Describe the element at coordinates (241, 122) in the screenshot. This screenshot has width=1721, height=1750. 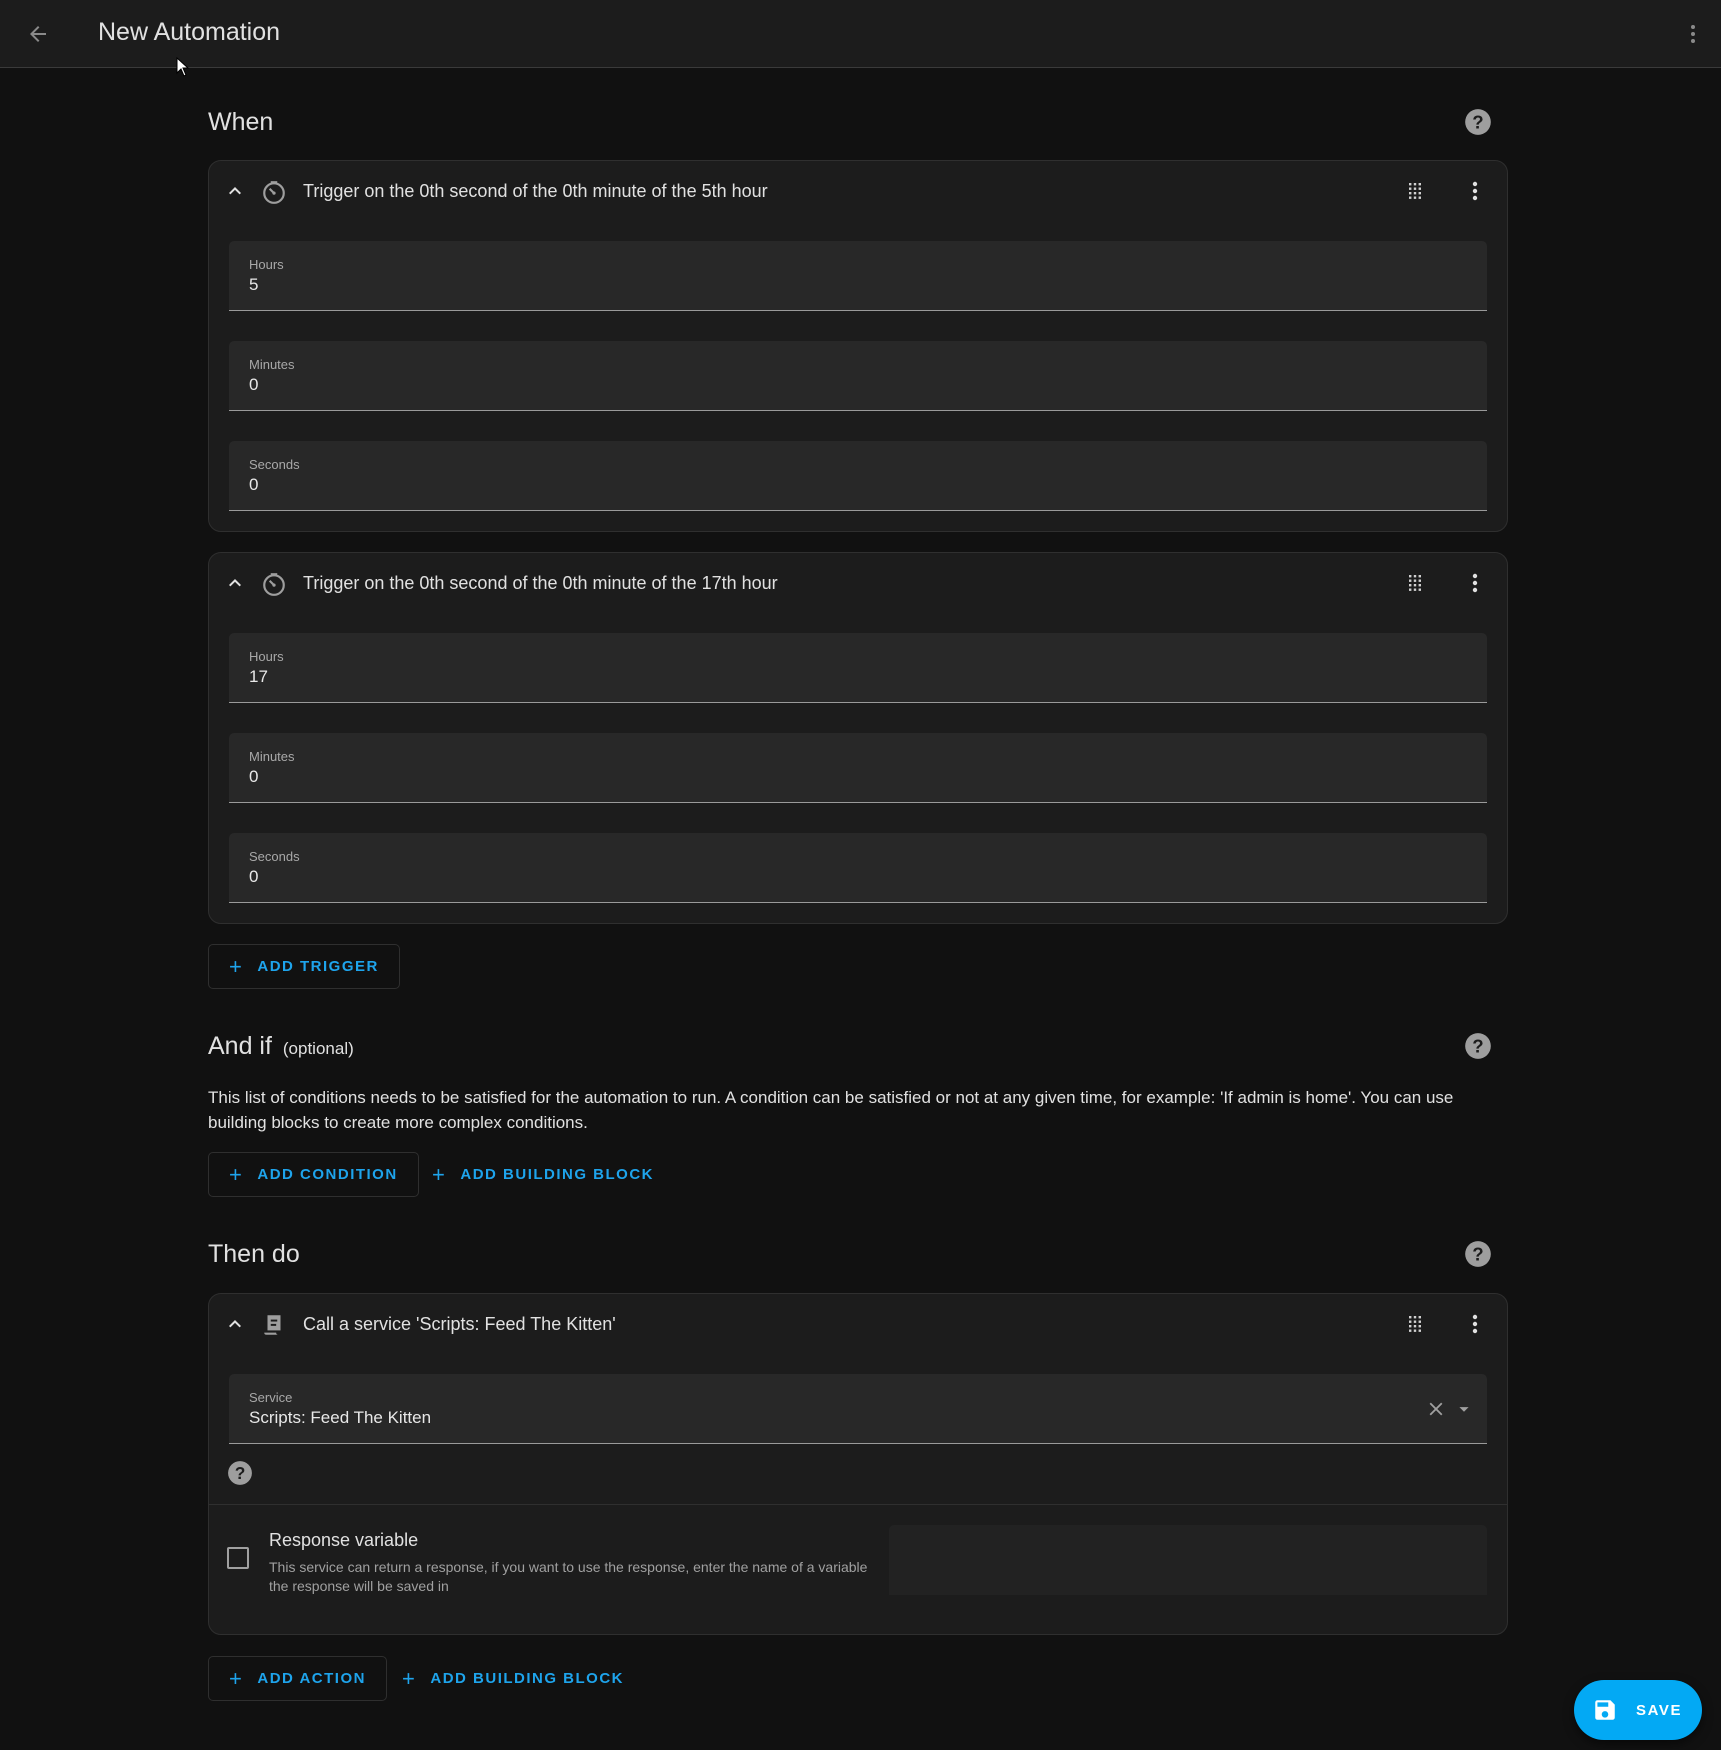
I see `when-title: When` at that location.